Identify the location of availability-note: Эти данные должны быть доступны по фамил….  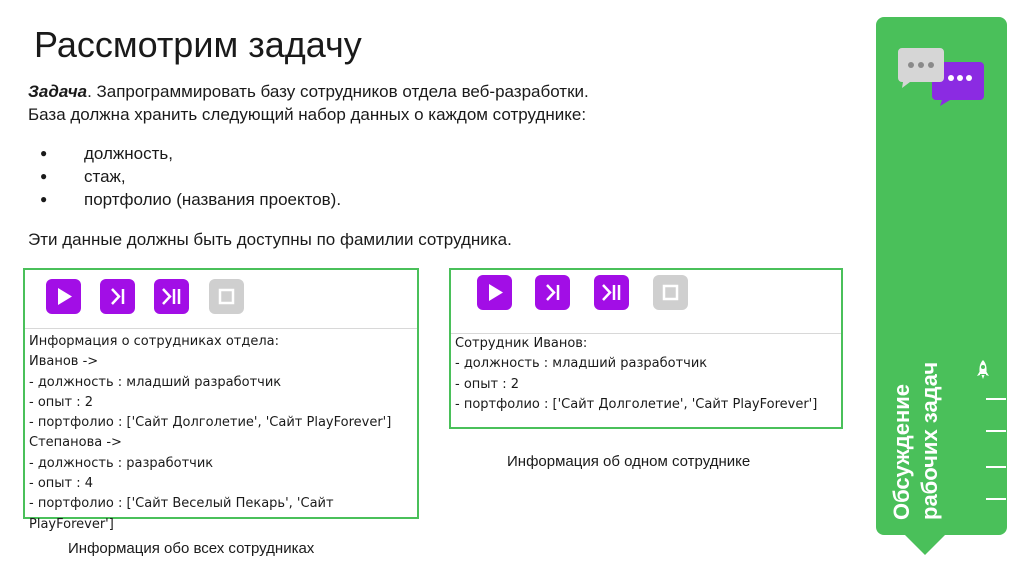
(270, 239).